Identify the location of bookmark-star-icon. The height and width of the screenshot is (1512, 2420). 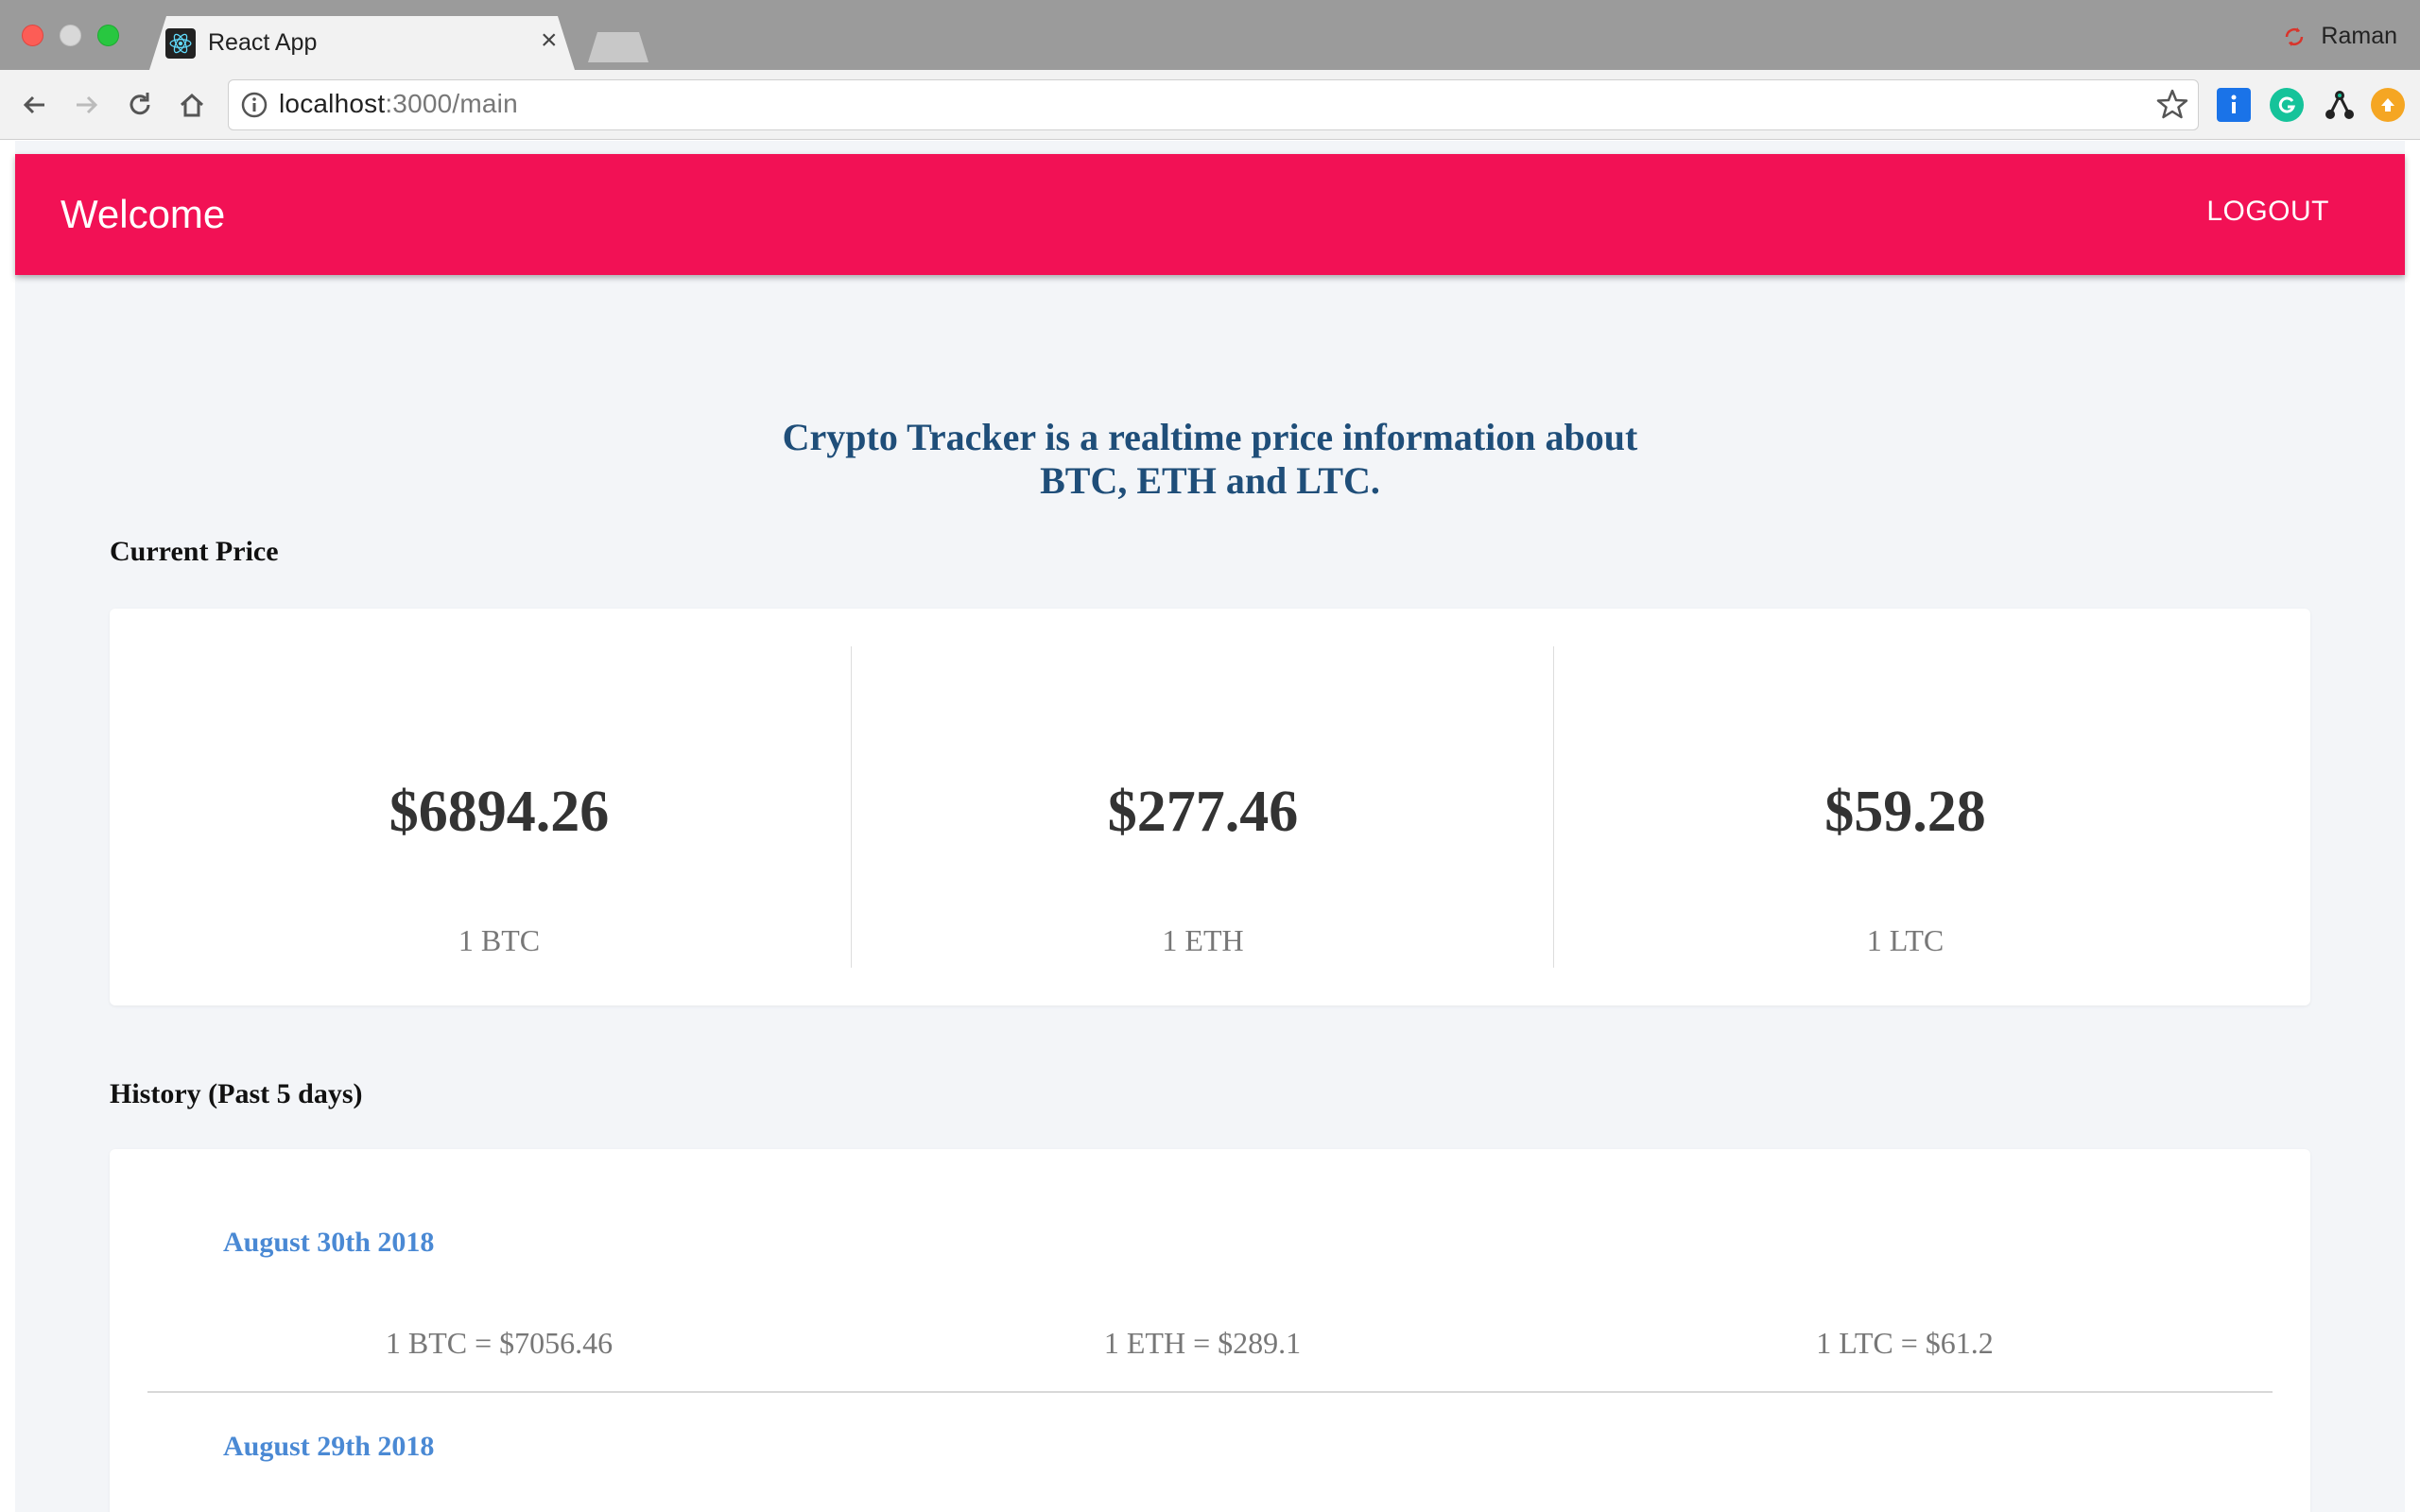
(2172, 104).